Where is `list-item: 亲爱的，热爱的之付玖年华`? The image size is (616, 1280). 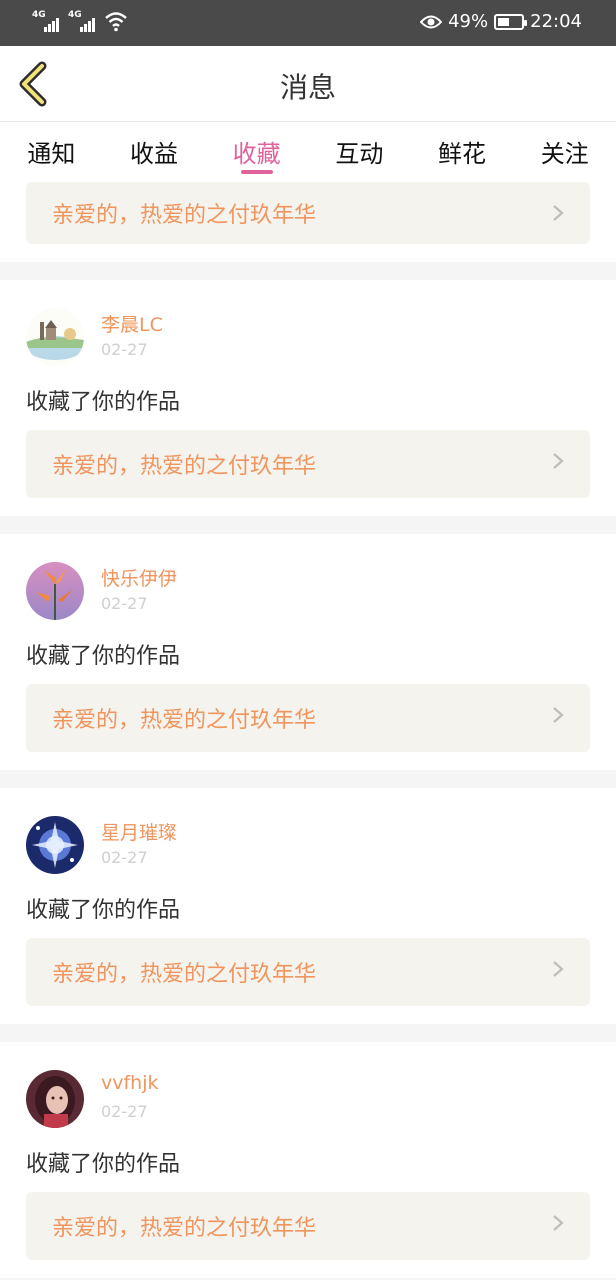 list-item: 亲爱的，热爱的之付玖年华 is located at coordinates (308, 222).